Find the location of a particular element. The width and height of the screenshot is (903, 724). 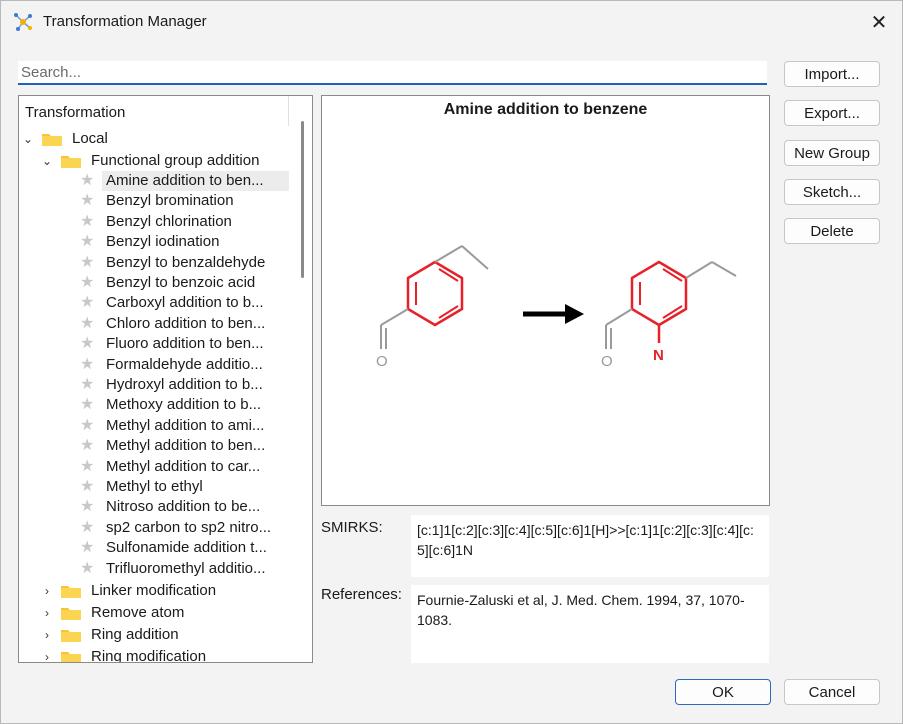

product-oxygen-label: O is located at coordinates (607, 361).